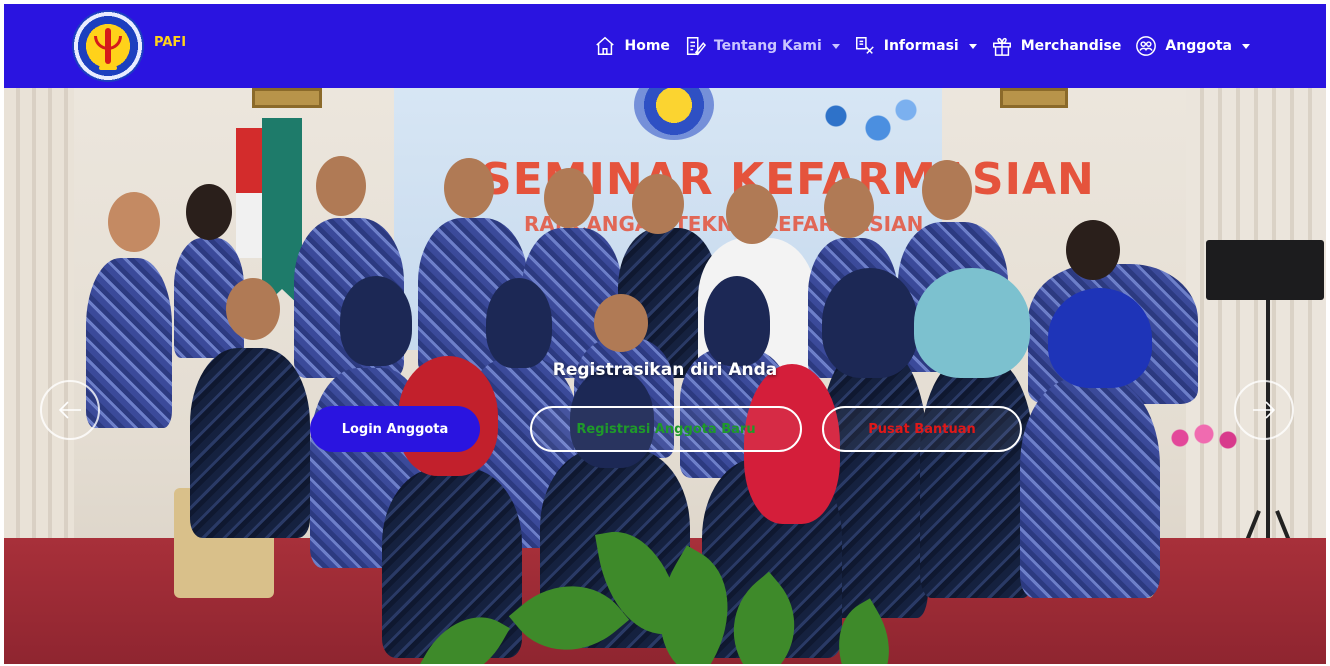  Describe the element at coordinates (665, 370) in the screenshot. I see `hero-title: Registrasikan diri Anda` at that location.